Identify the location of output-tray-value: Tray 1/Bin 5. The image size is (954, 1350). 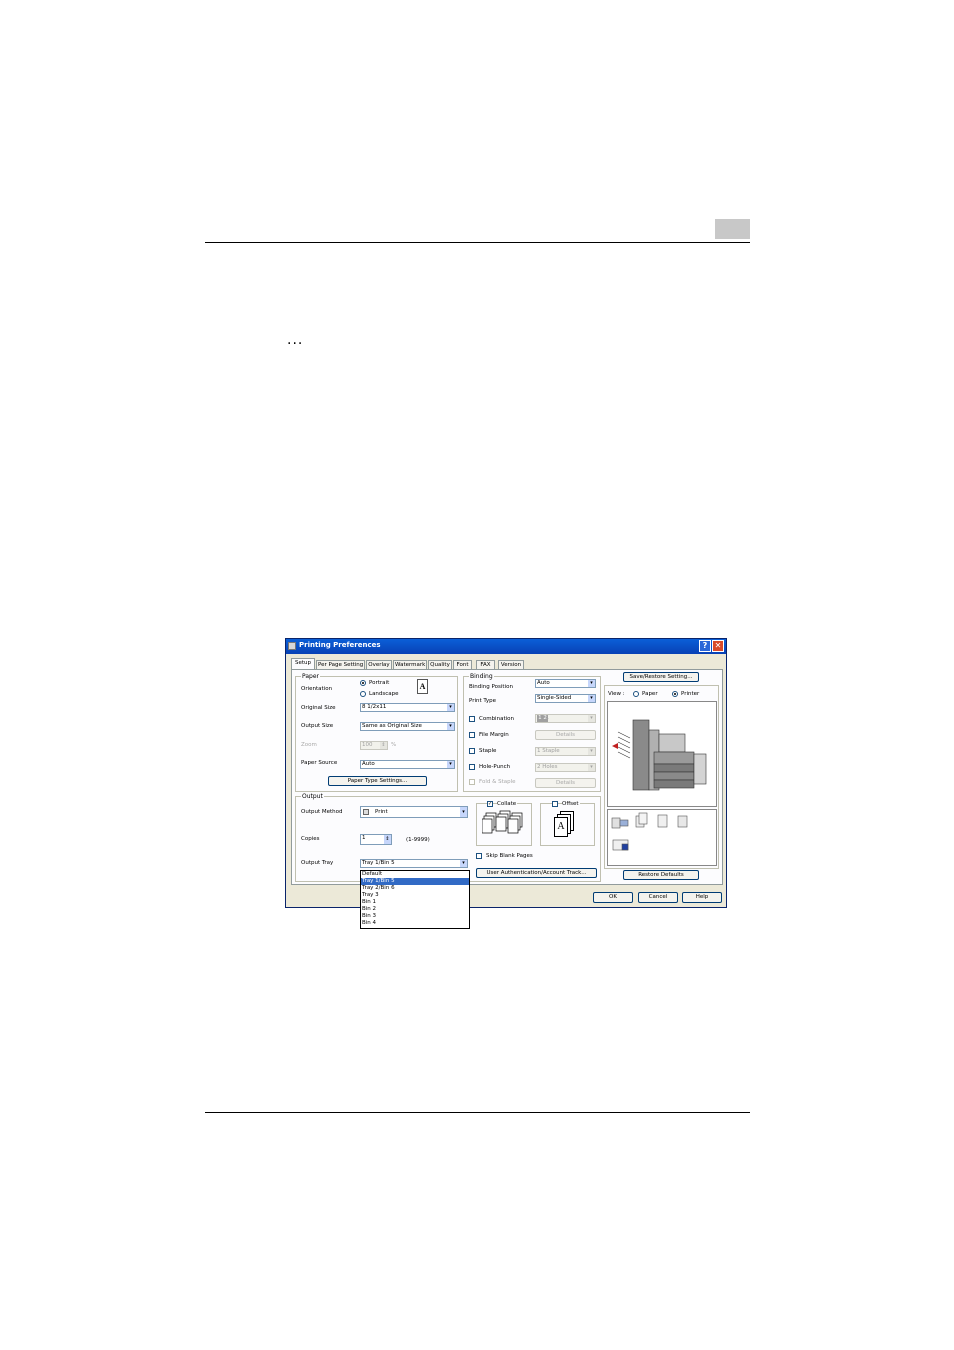
(378, 863).